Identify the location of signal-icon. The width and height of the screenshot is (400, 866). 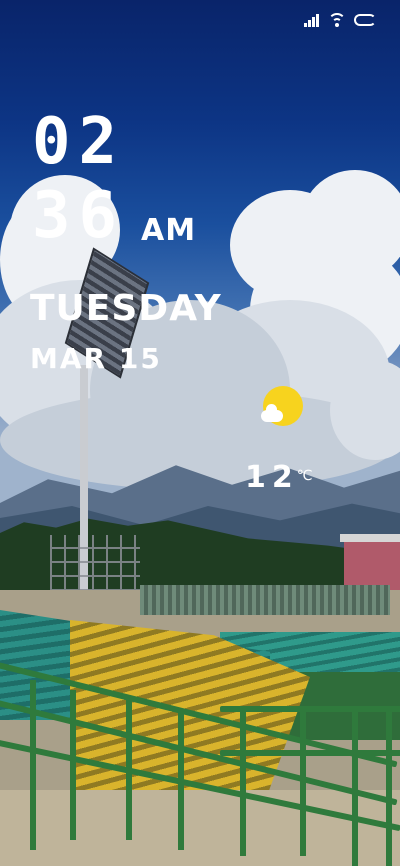
(312, 20).